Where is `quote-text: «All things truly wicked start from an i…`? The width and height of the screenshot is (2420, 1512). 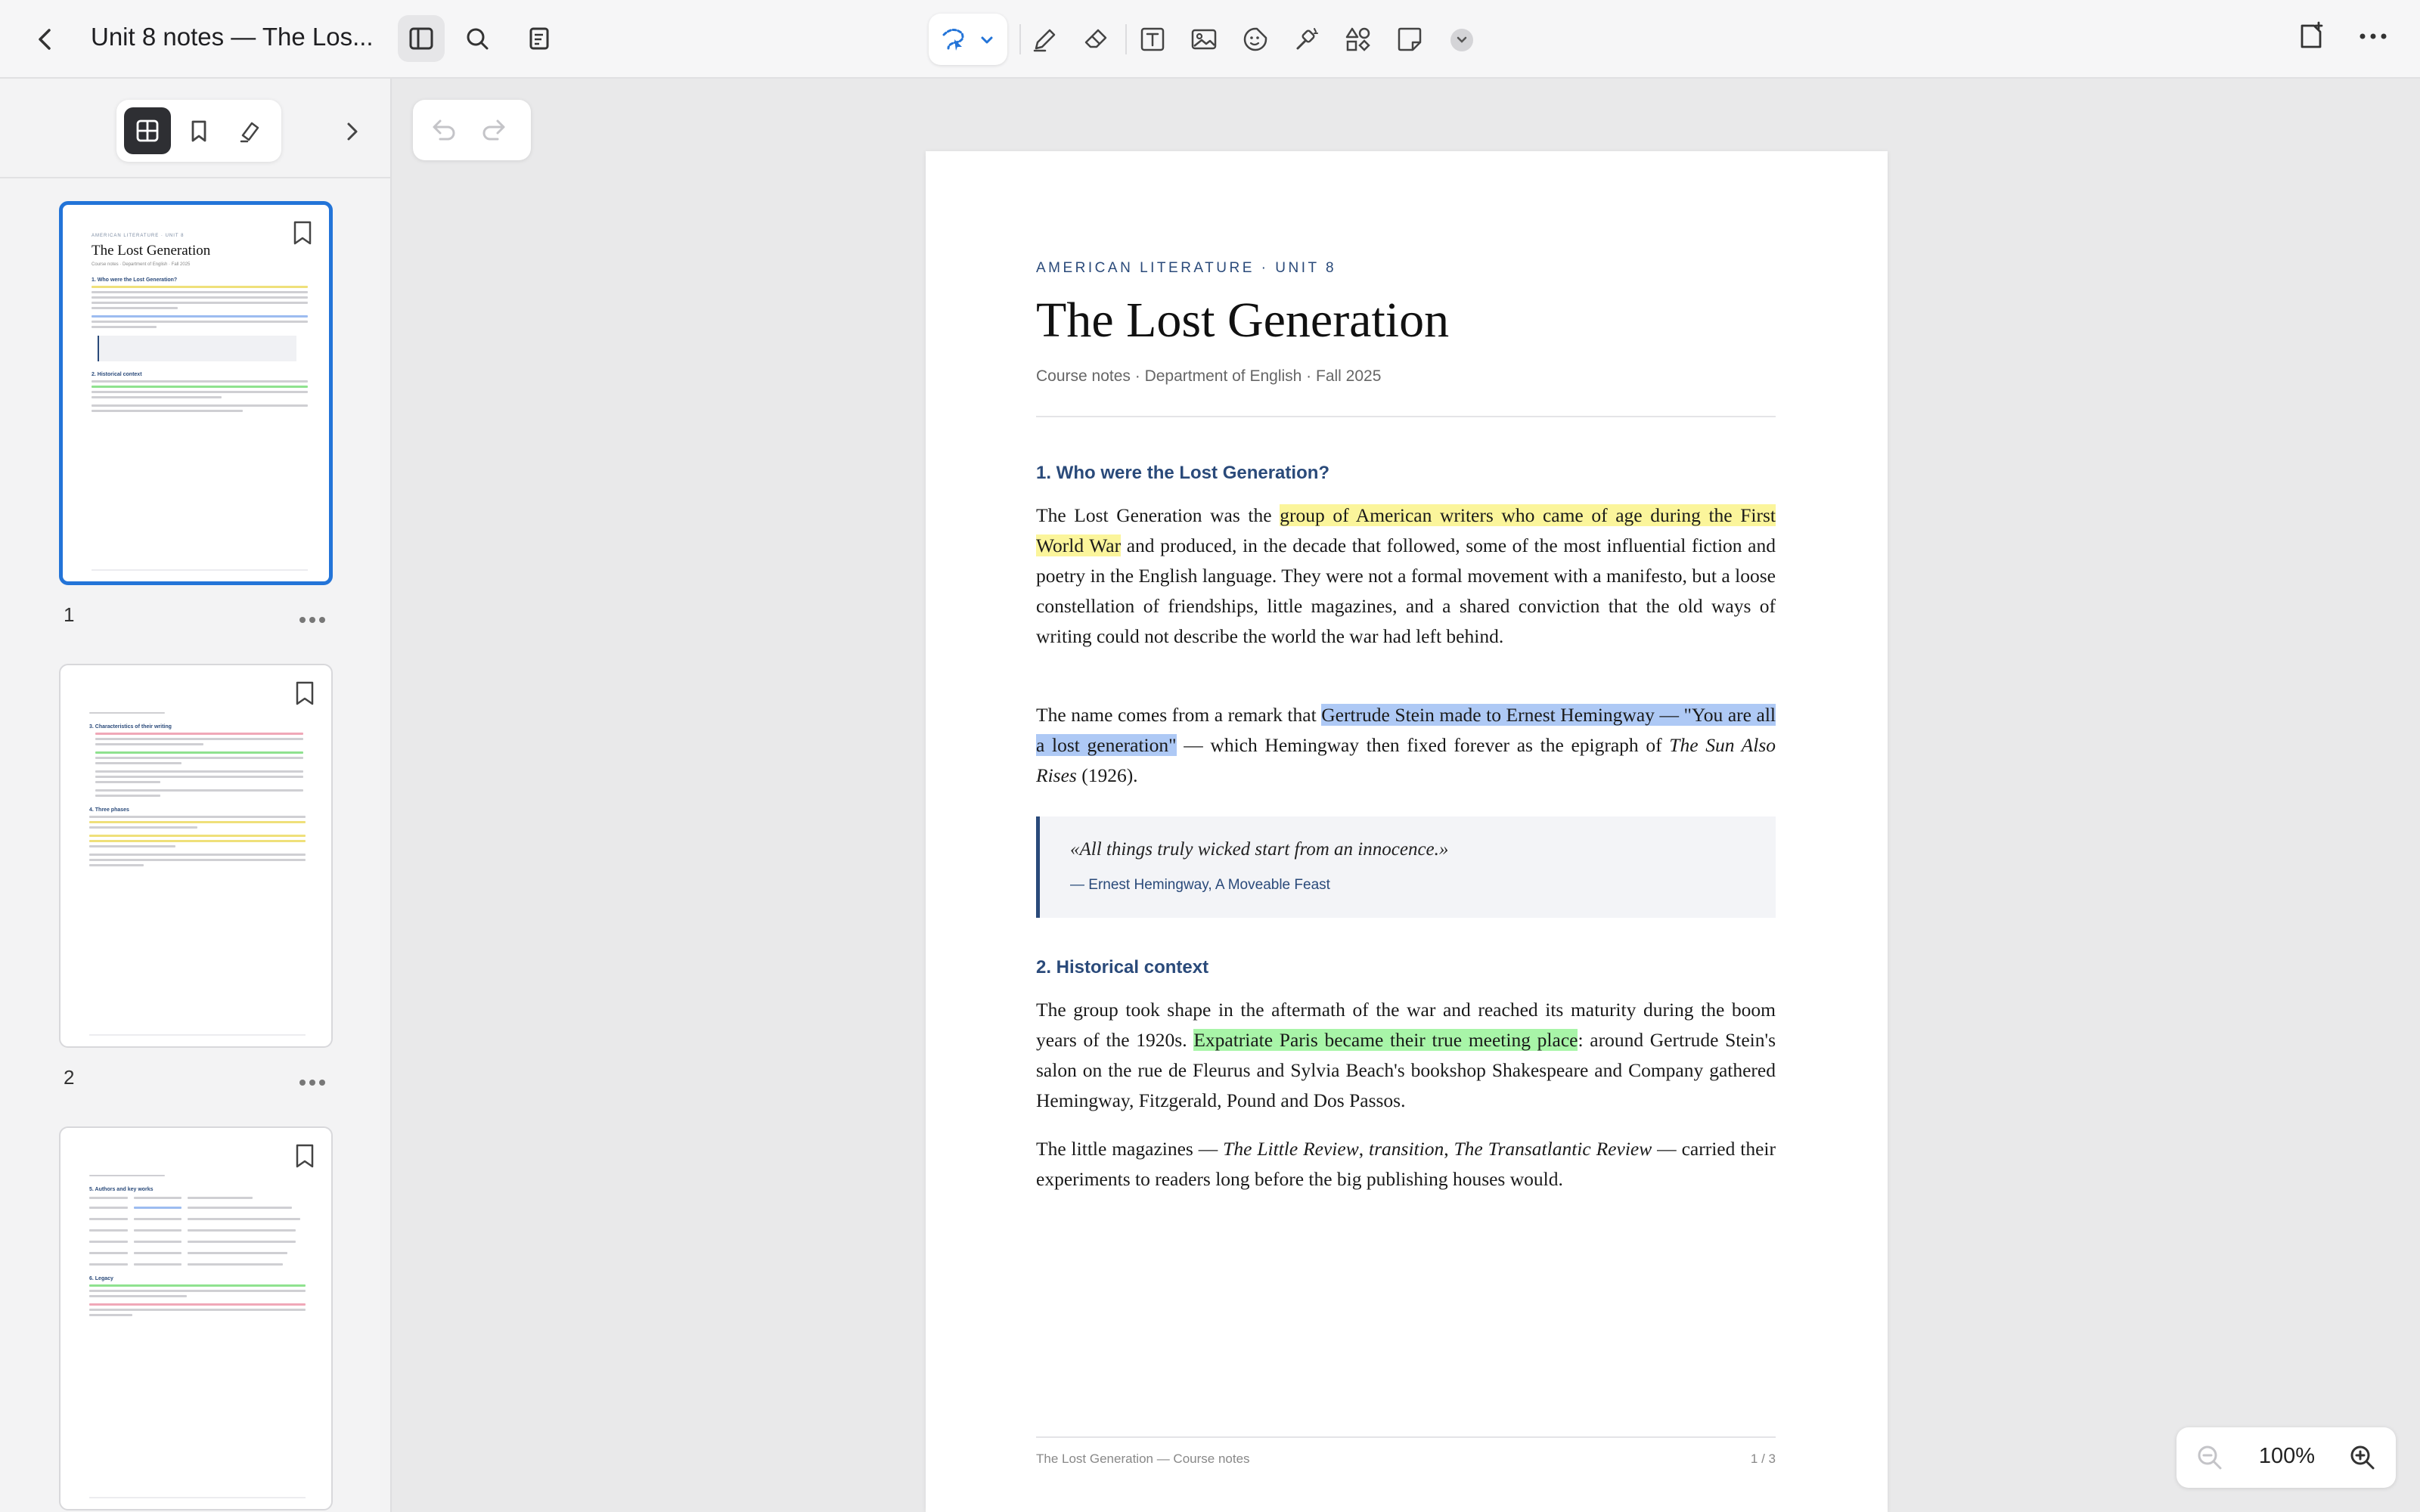 quote-text: «All things truly wicked start from an i… is located at coordinates (1259, 849).